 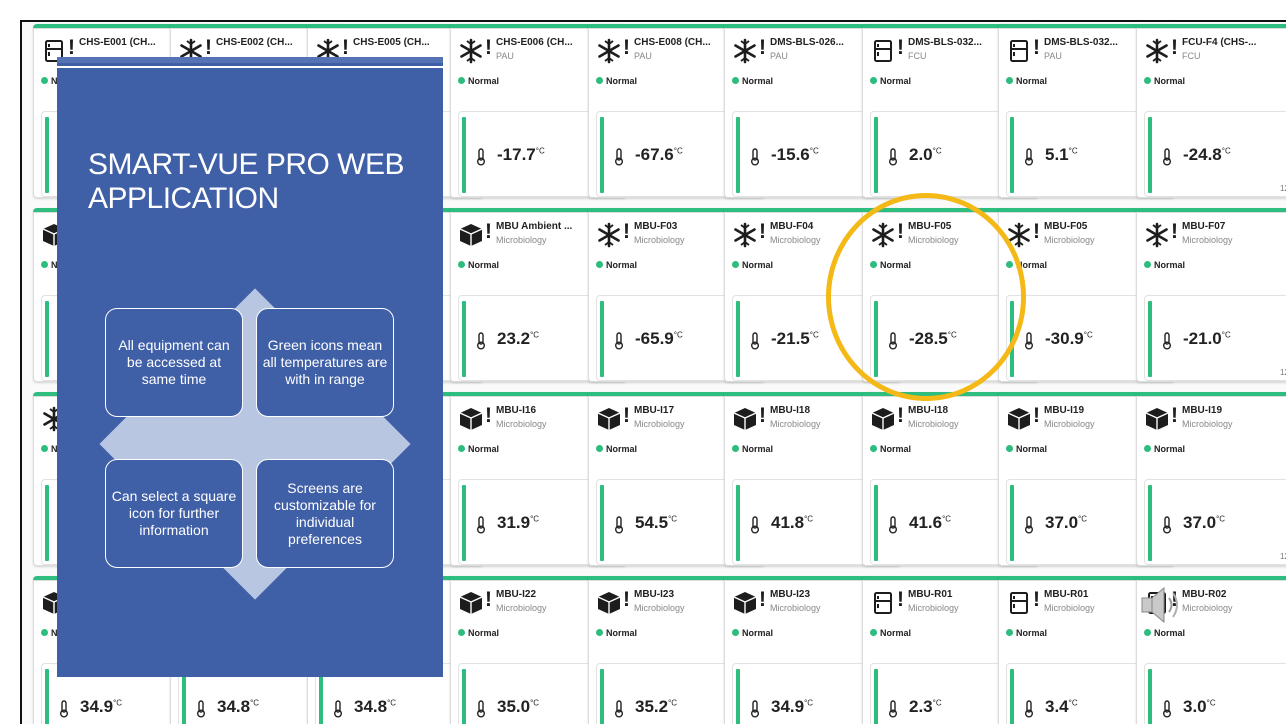 What do you see at coordinates (1207, 338) in the screenshot?
I see `temperature-value: -21.0°C` at bounding box center [1207, 338].